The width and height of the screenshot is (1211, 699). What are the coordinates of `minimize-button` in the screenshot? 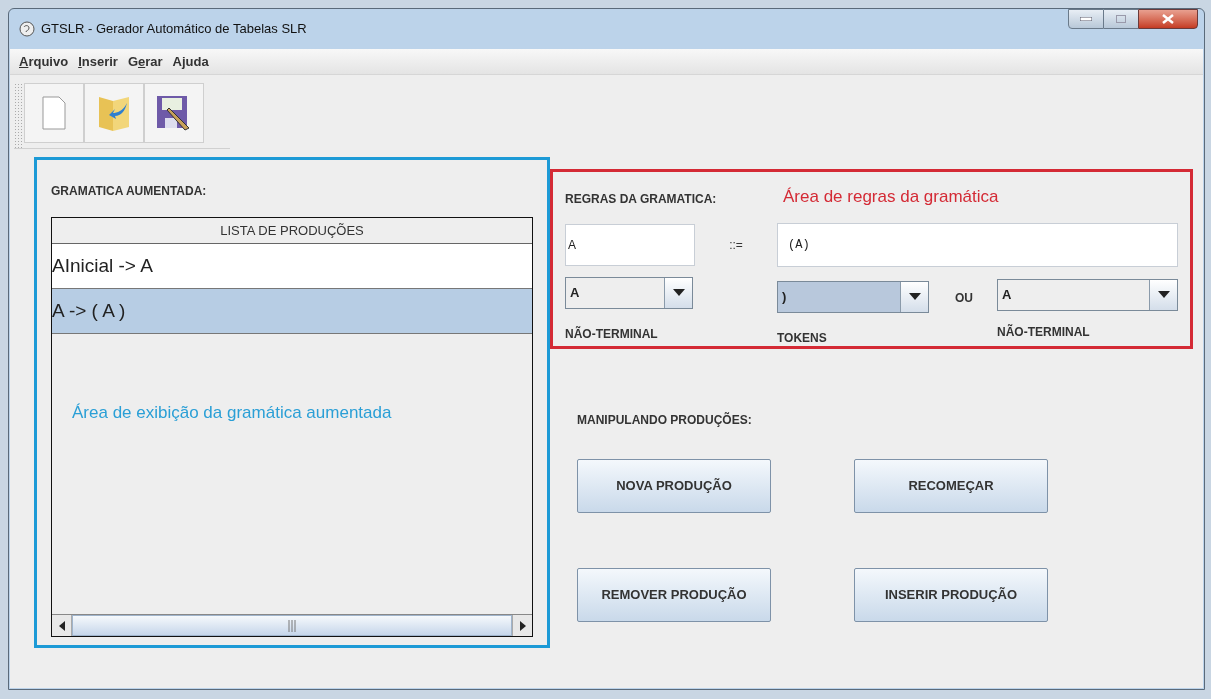 It's located at (1086, 19).